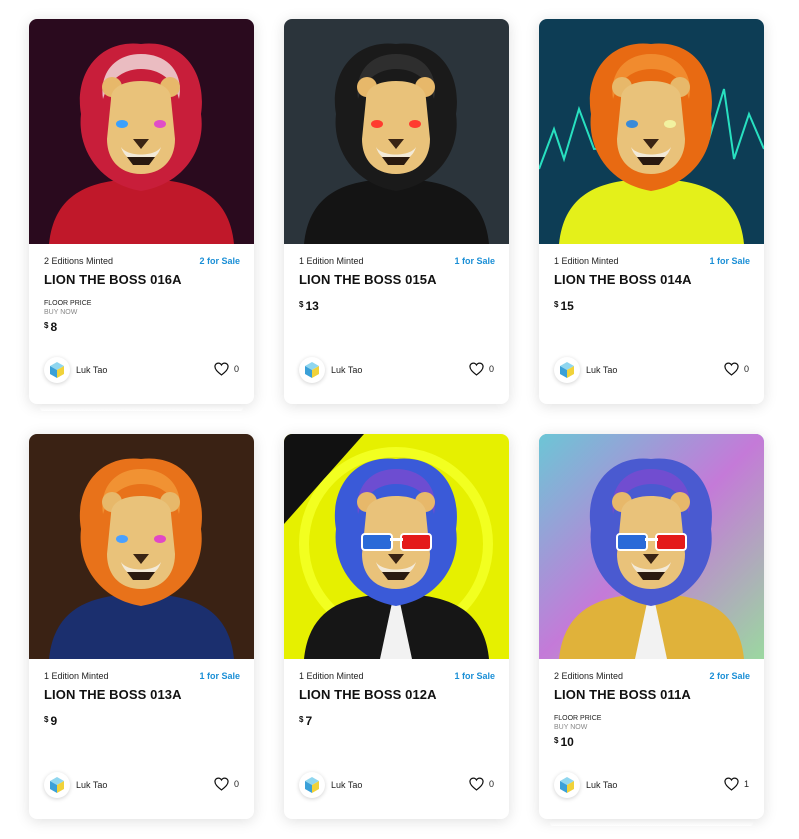  What do you see at coordinates (309, 721) in the screenshot?
I see `price-value: 7` at bounding box center [309, 721].